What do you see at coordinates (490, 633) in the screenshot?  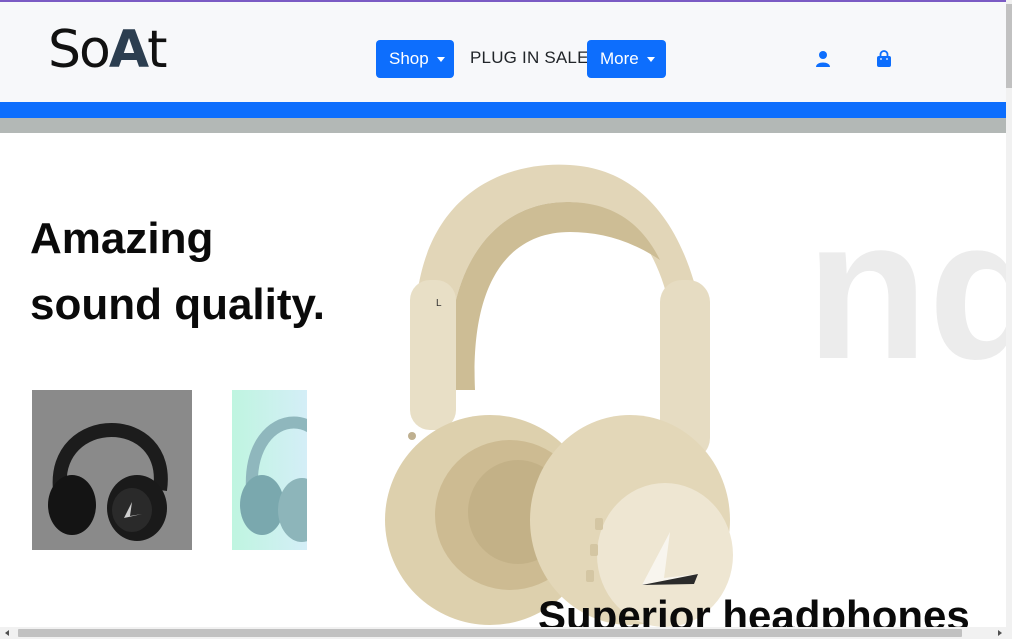 I see `horizontal-scrollbar-thumb` at bounding box center [490, 633].